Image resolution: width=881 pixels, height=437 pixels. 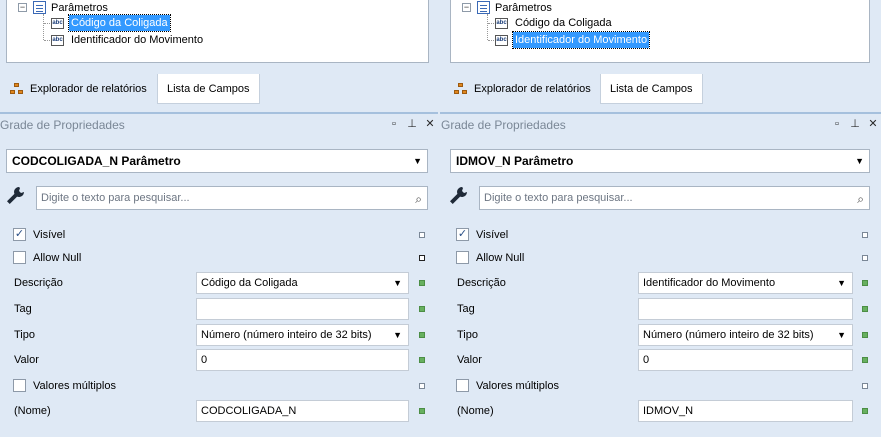 What do you see at coordinates (23, 309) in the screenshot?
I see `prop-label: Tag` at bounding box center [23, 309].